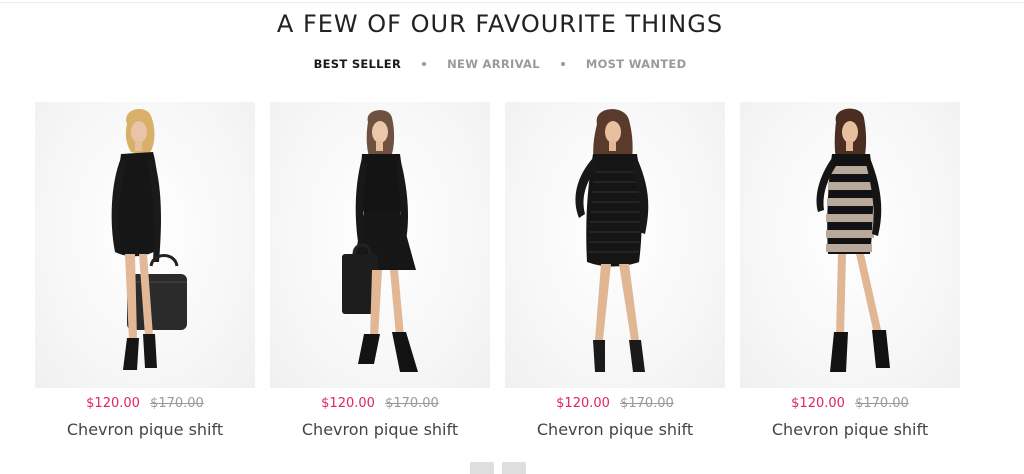 This screenshot has width=1024, height=474. What do you see at coordinates (512, 2) in the screenshot?
I see `top-divider` at bounding box center [512, 2].